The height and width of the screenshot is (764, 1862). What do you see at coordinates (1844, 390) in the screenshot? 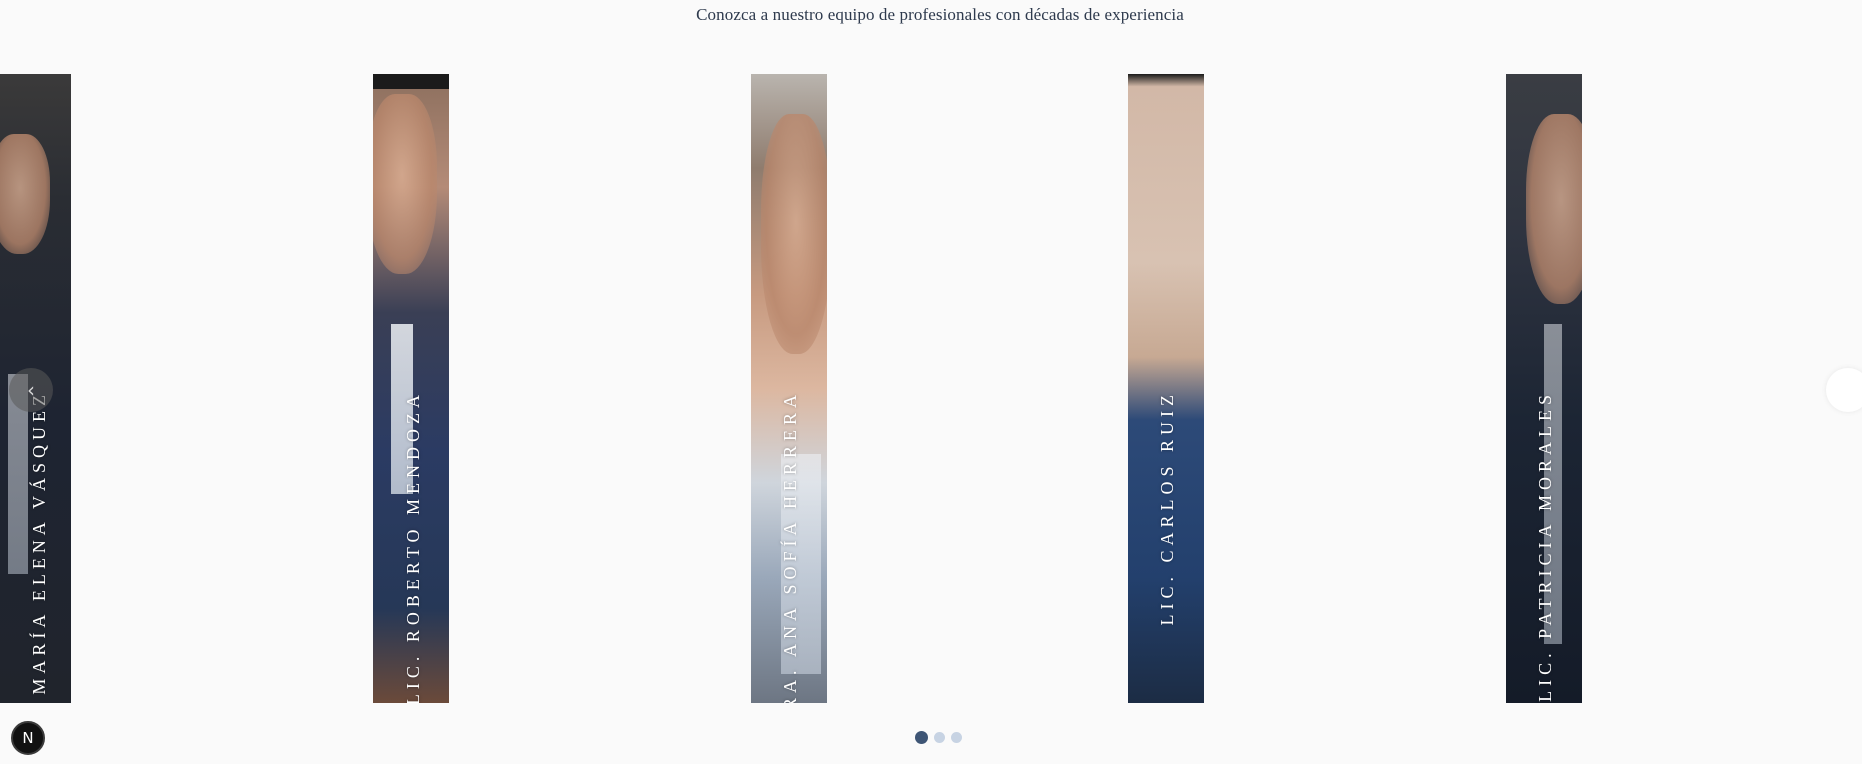
I see `carousel-next-button` at bounding box center [1844, 390].